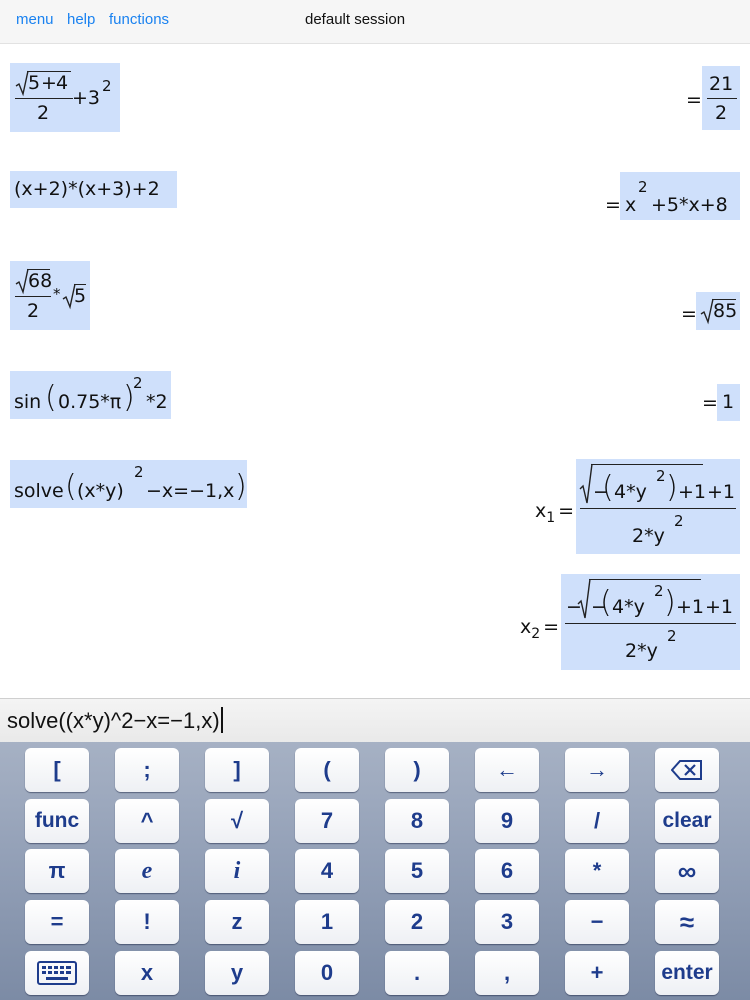  I want to click on denominator: 2*y, so click(648, 536).